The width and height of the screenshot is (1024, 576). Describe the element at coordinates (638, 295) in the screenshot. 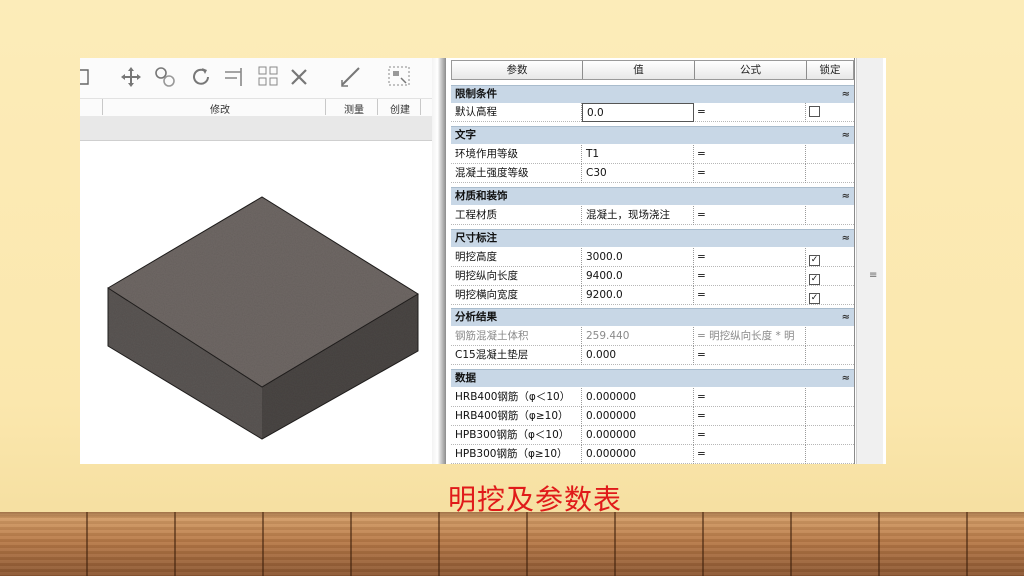

I see `parameter-value-field: 9200.0` at that location.